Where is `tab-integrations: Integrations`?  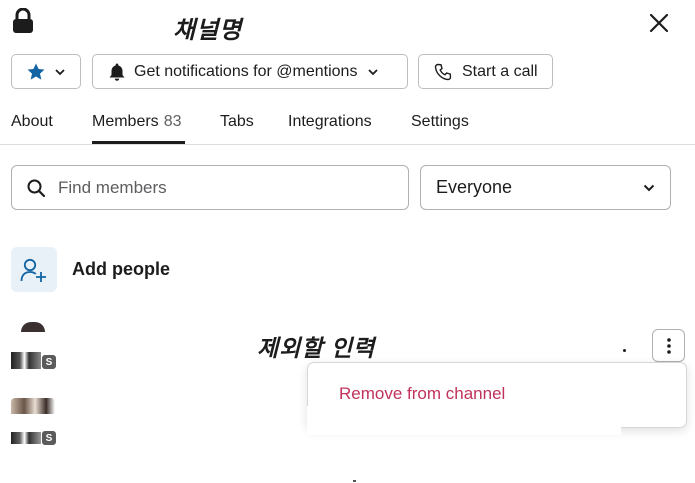
tab-integrations: Integrations is located at coordinates (330, 122).